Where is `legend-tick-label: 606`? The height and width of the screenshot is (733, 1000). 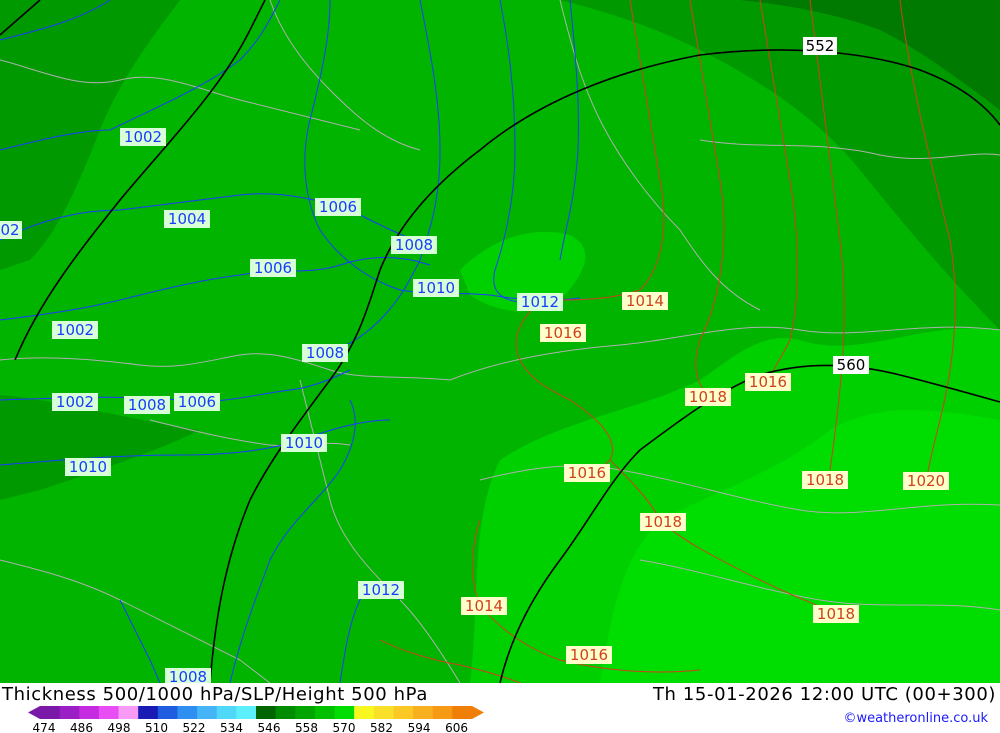
legend-tick-label: 606 is located at coordinates (456, 727).